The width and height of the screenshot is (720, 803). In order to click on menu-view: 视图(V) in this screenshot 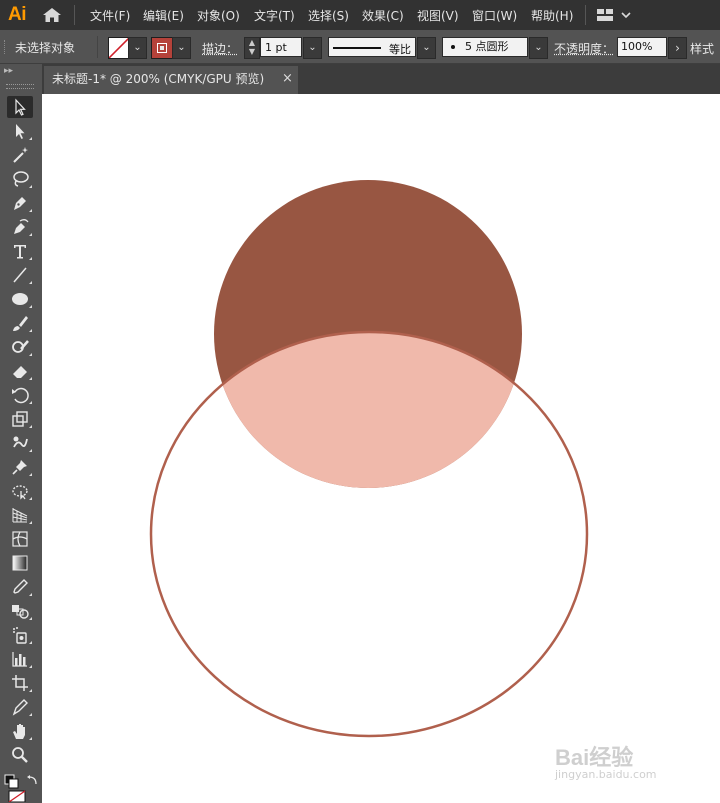, I will do `click(438, 15)`.